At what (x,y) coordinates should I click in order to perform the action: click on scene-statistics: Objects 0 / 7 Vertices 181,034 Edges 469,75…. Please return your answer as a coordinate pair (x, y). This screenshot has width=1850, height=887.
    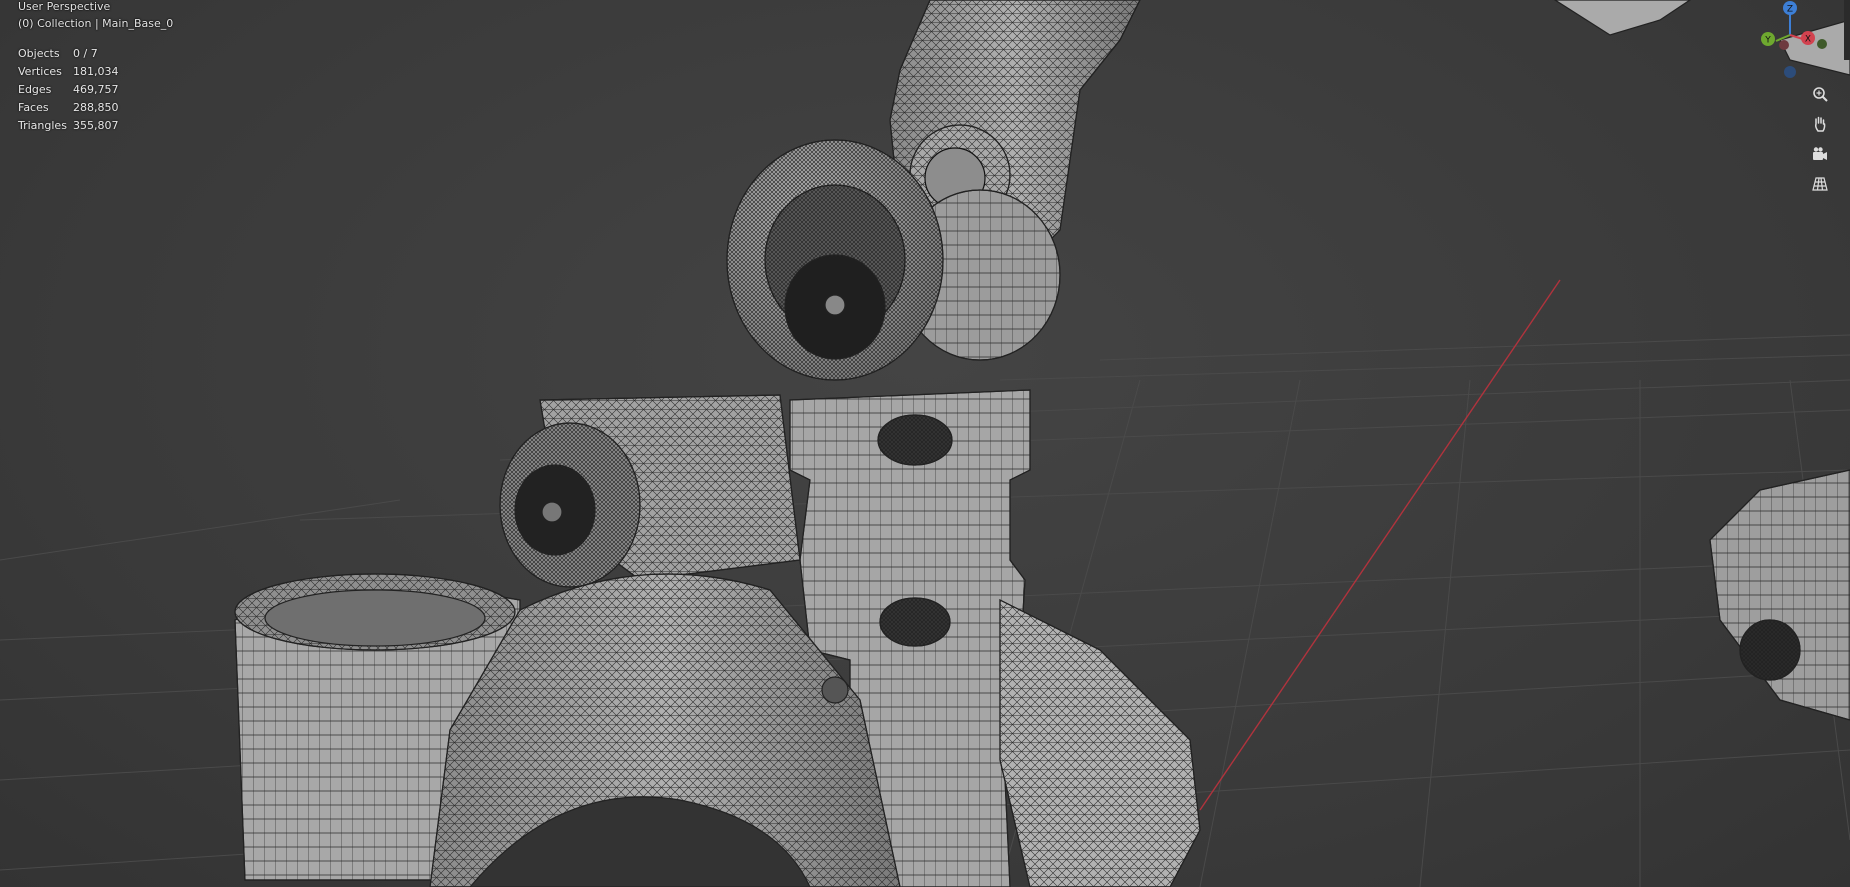
    Looking at the image, I should click on (68, 90).